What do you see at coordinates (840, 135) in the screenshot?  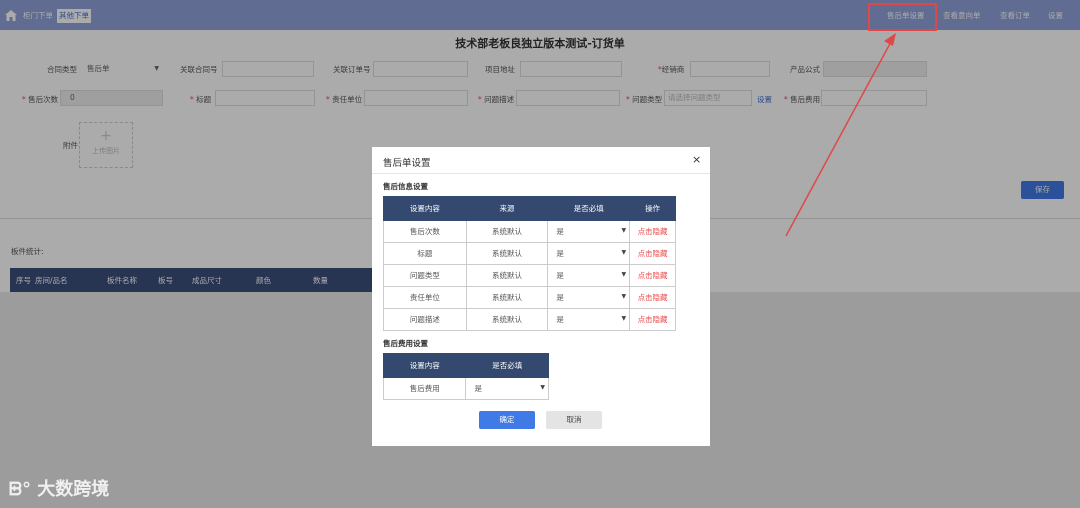 I see `annotation-arrow` at bounding box center [840, 135].